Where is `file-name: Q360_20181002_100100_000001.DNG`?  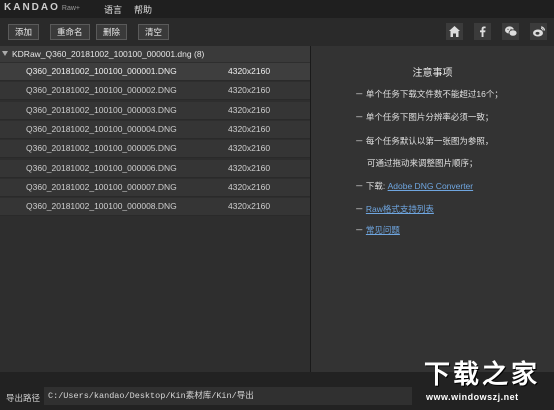 file-name: Q360_20181002_100100_000001.DNG is located at coordinates (101, 71).